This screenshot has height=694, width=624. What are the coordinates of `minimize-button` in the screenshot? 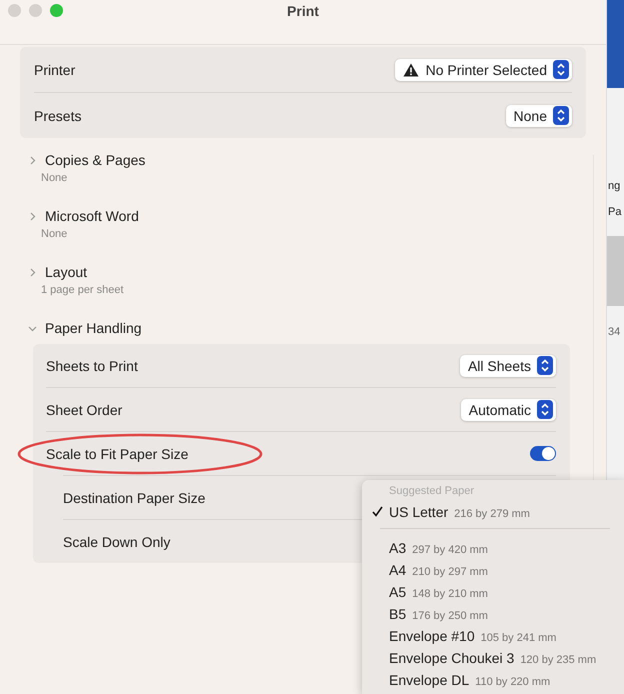 It's located at (35, 10).